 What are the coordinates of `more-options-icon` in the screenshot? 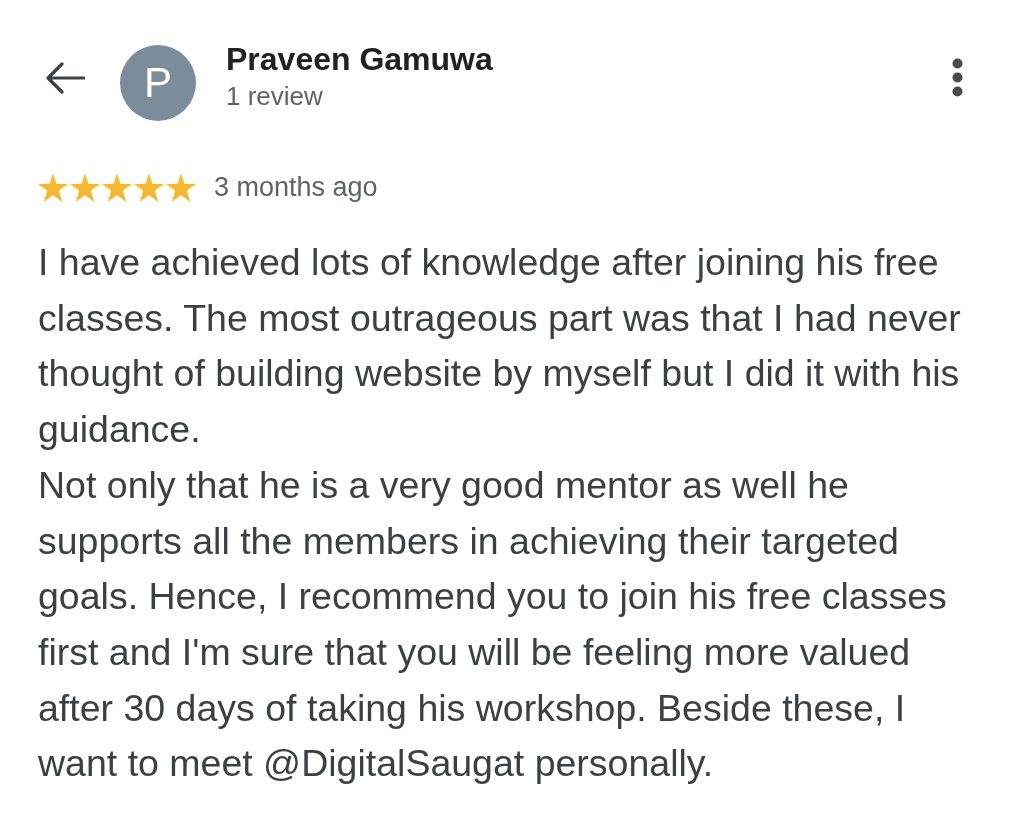 It's located at (957, 77).